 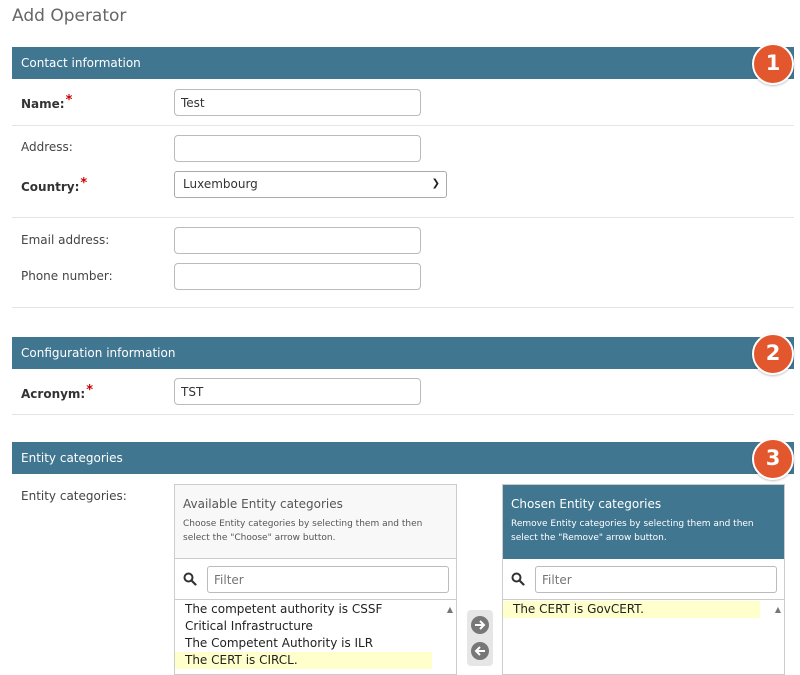 What do you see at coordinates (636, 637) in the screenshot?
I see `chosen-list: The CERT is GovCERT.` at bounding box center [636, 637].